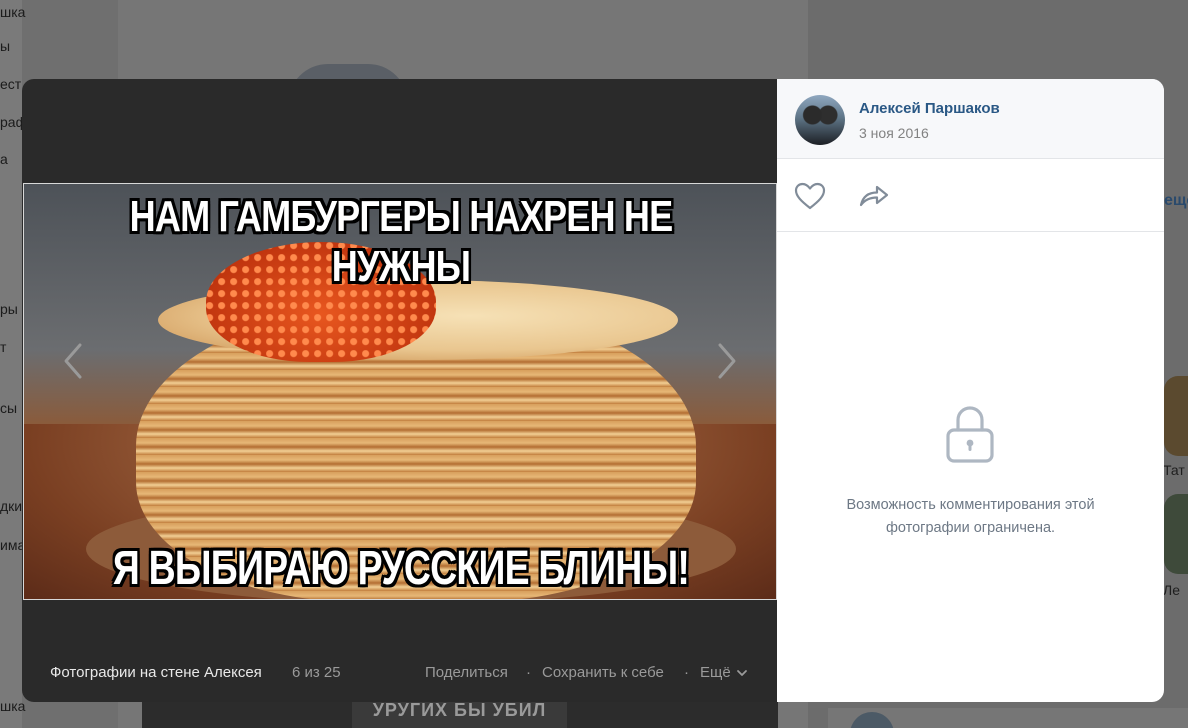 The width and height of the screenshot is (1188, 728). I want to click on bg-menu-fragment: сы, so click(9, 408).